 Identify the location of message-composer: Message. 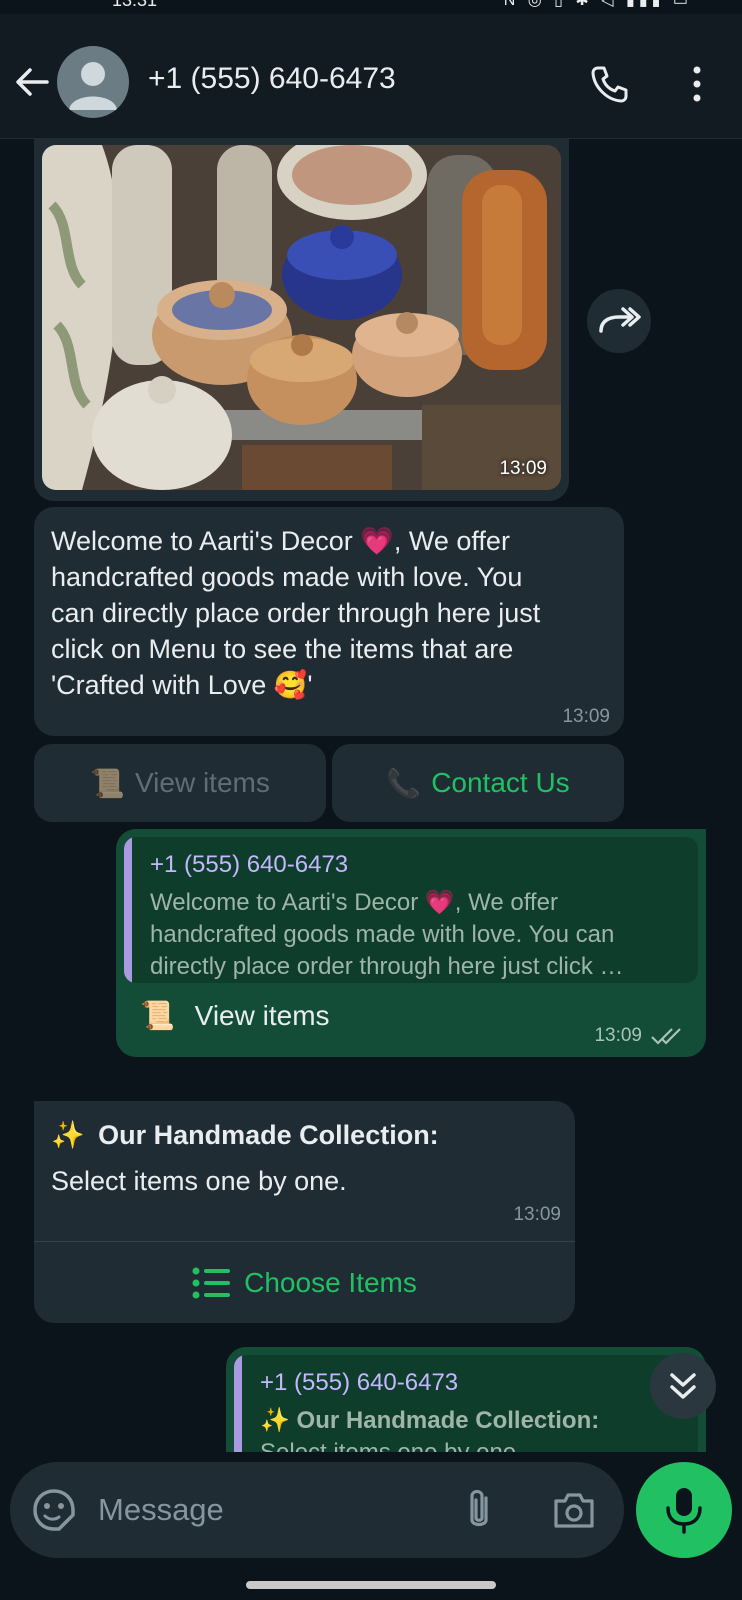
(371, 1514).